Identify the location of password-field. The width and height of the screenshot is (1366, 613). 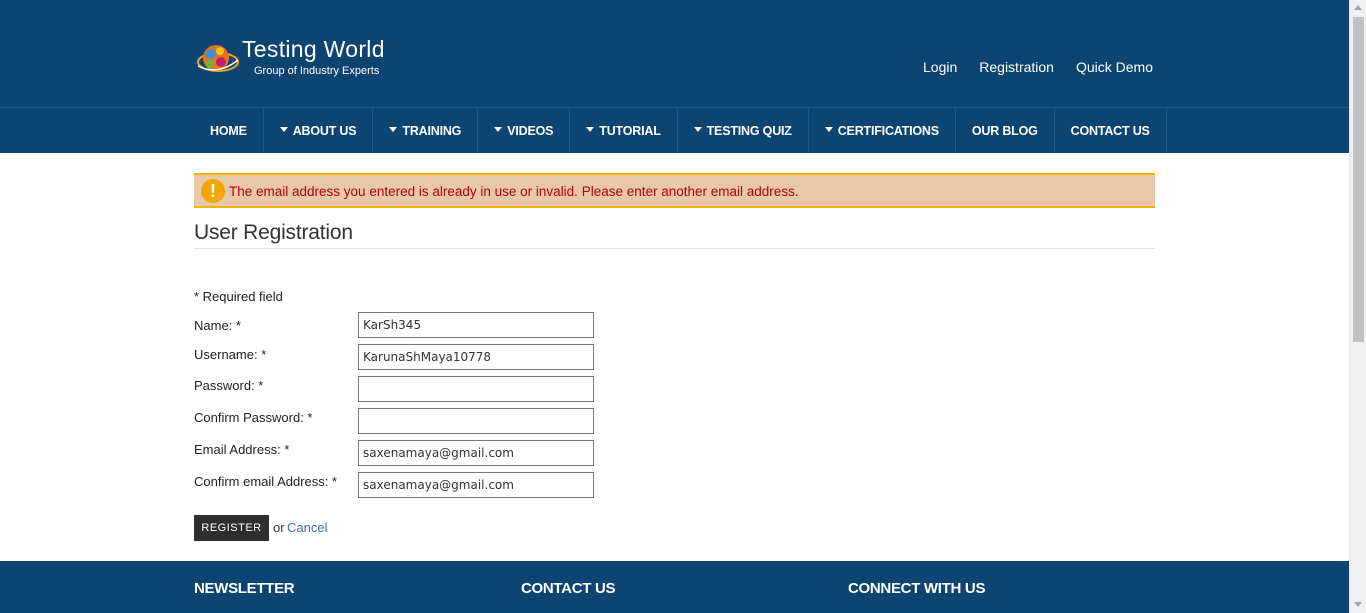
(476, 389).